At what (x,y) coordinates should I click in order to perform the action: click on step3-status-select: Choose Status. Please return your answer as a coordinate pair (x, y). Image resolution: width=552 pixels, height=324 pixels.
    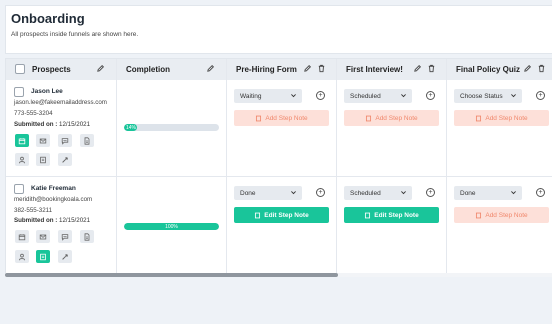
    Looking at the image, I should click on (488, 96).